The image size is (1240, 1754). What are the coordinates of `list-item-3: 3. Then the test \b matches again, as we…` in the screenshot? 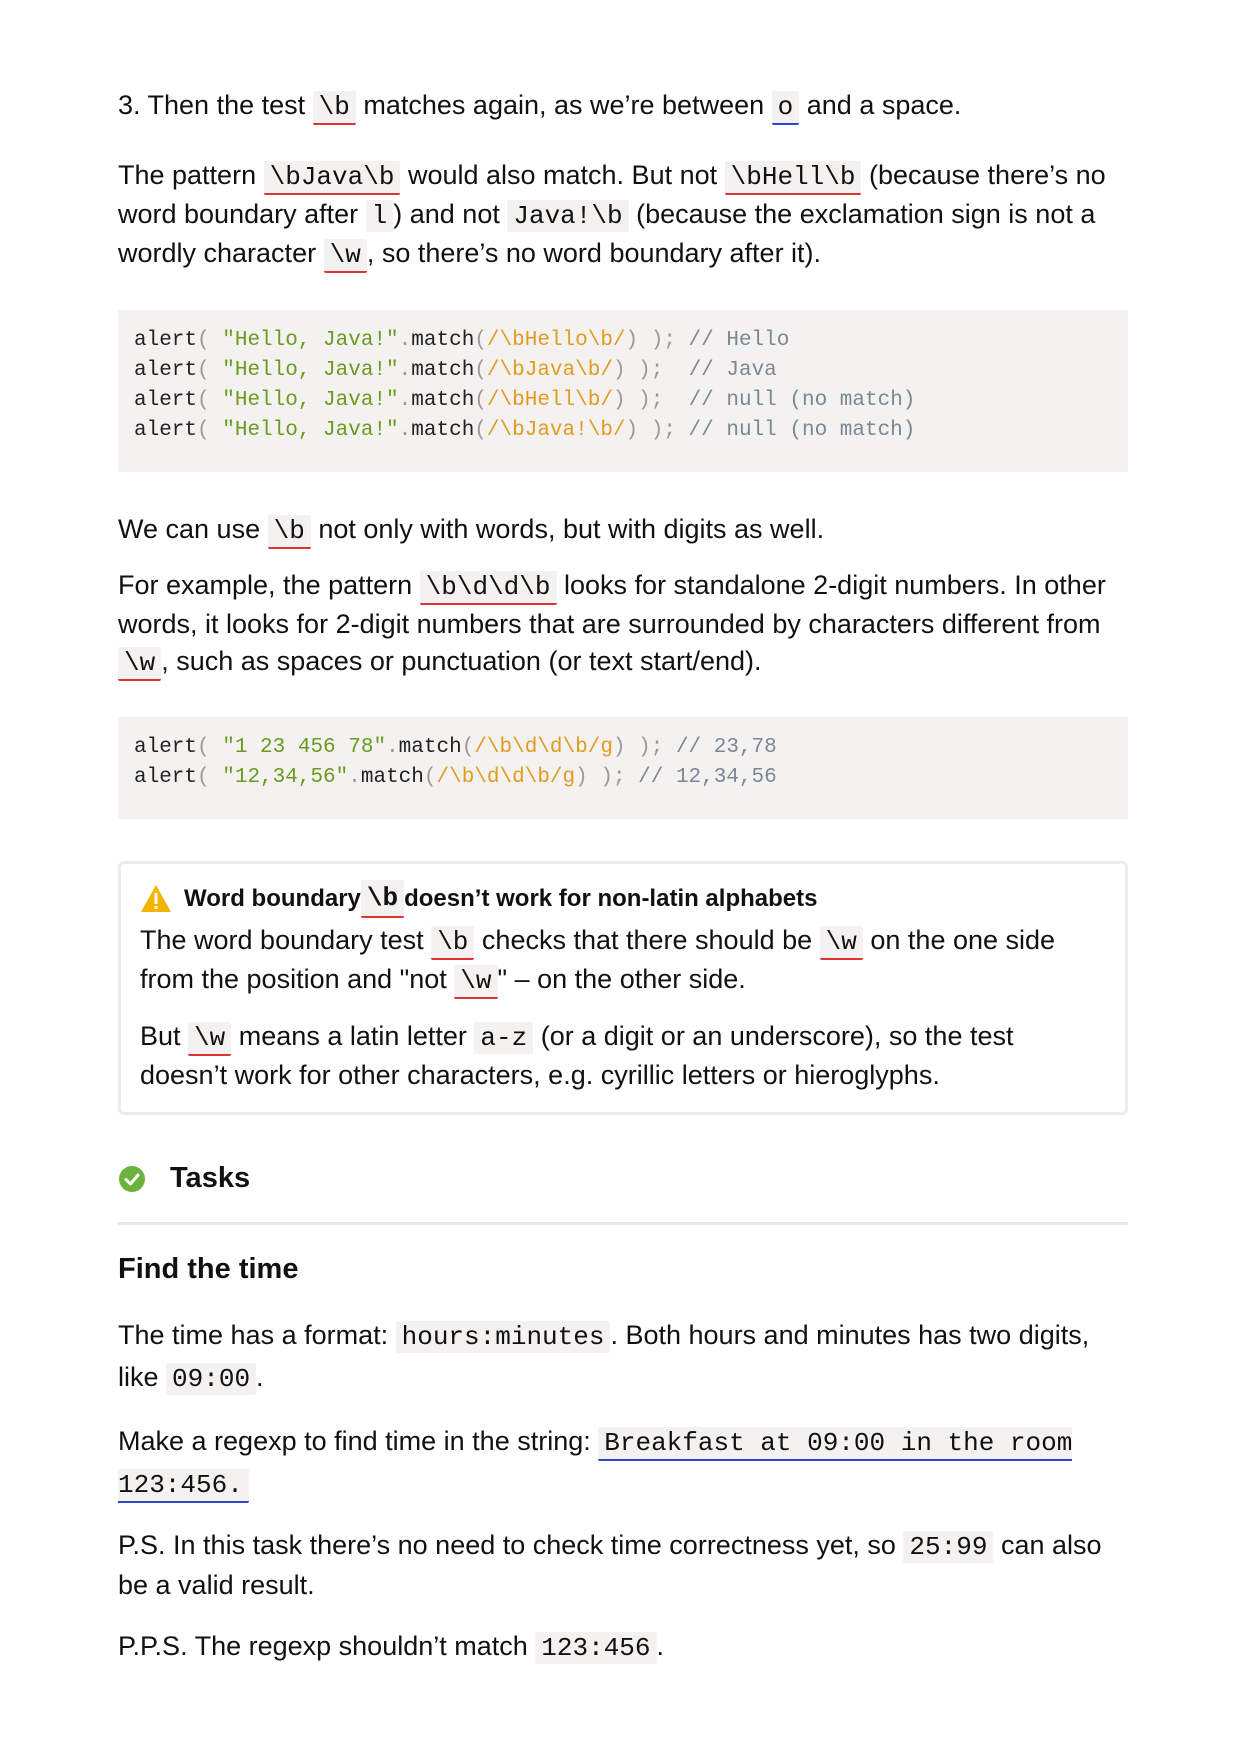 It's located at (539, 106).